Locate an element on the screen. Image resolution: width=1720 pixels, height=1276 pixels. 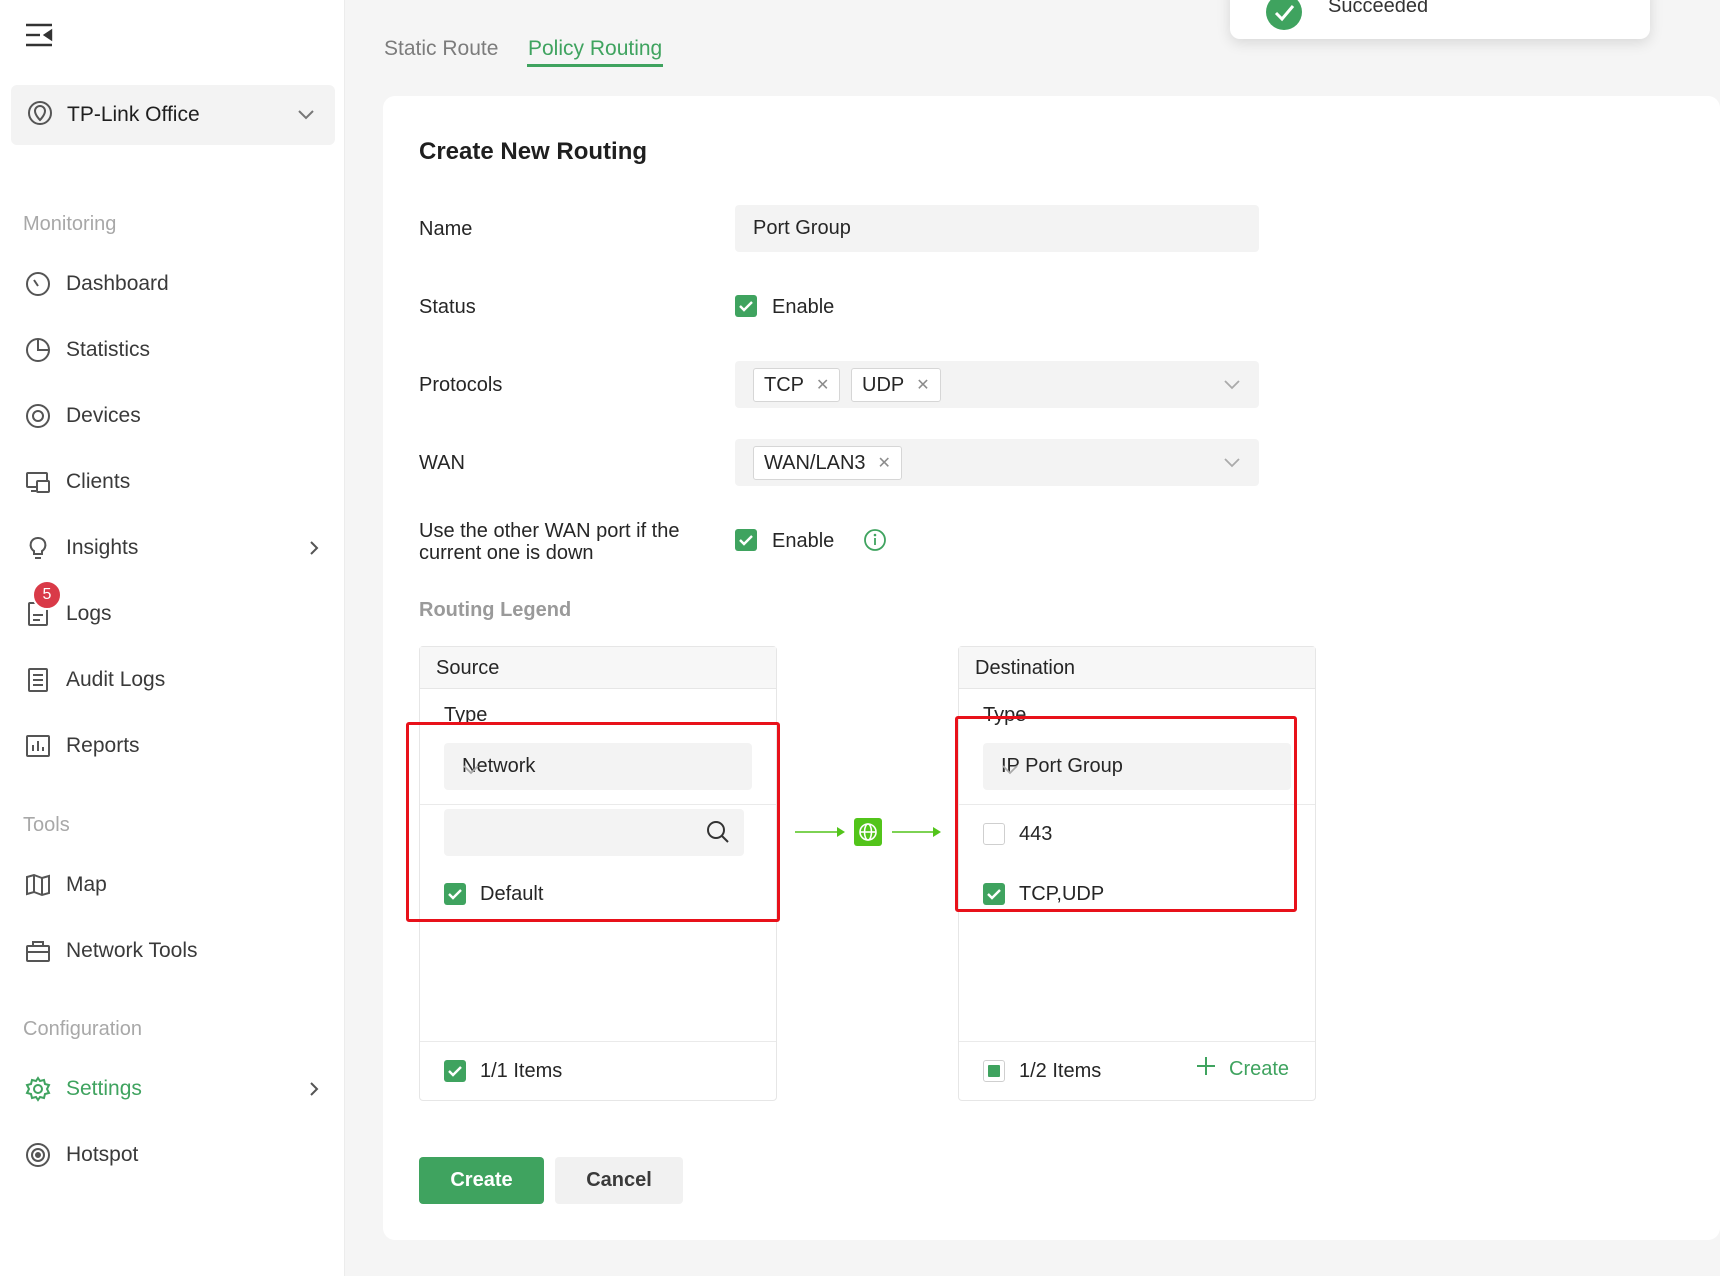
audit-list-icon is located at coordinates (38, 680).